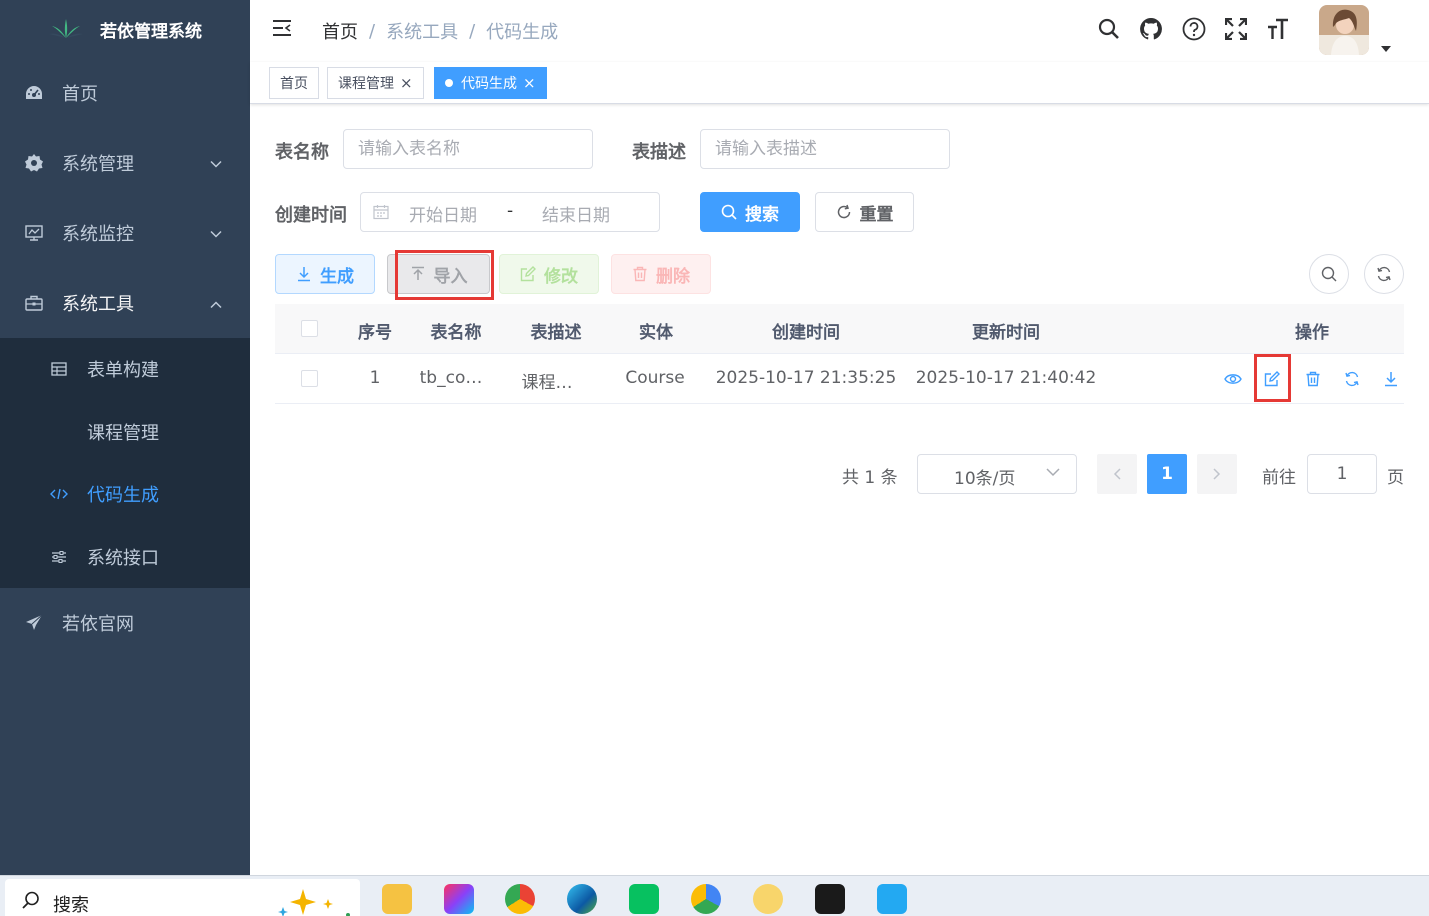  I want to click on table-header: 序号 表名称 表描述 实体 创建时间 更新时间 操作, so click(839, 329).